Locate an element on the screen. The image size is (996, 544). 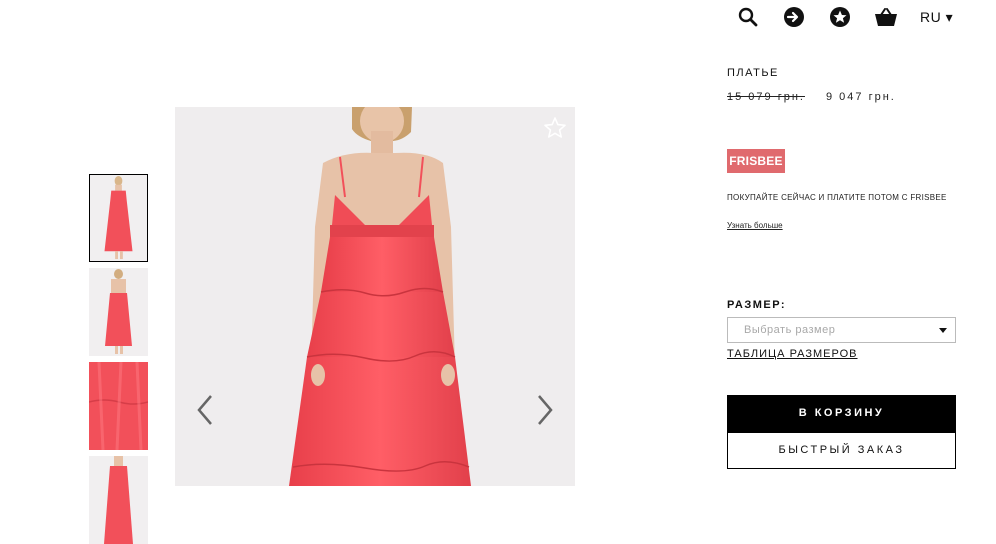
learn-more-link: Узнать больше is located at coordinates (755, 225).